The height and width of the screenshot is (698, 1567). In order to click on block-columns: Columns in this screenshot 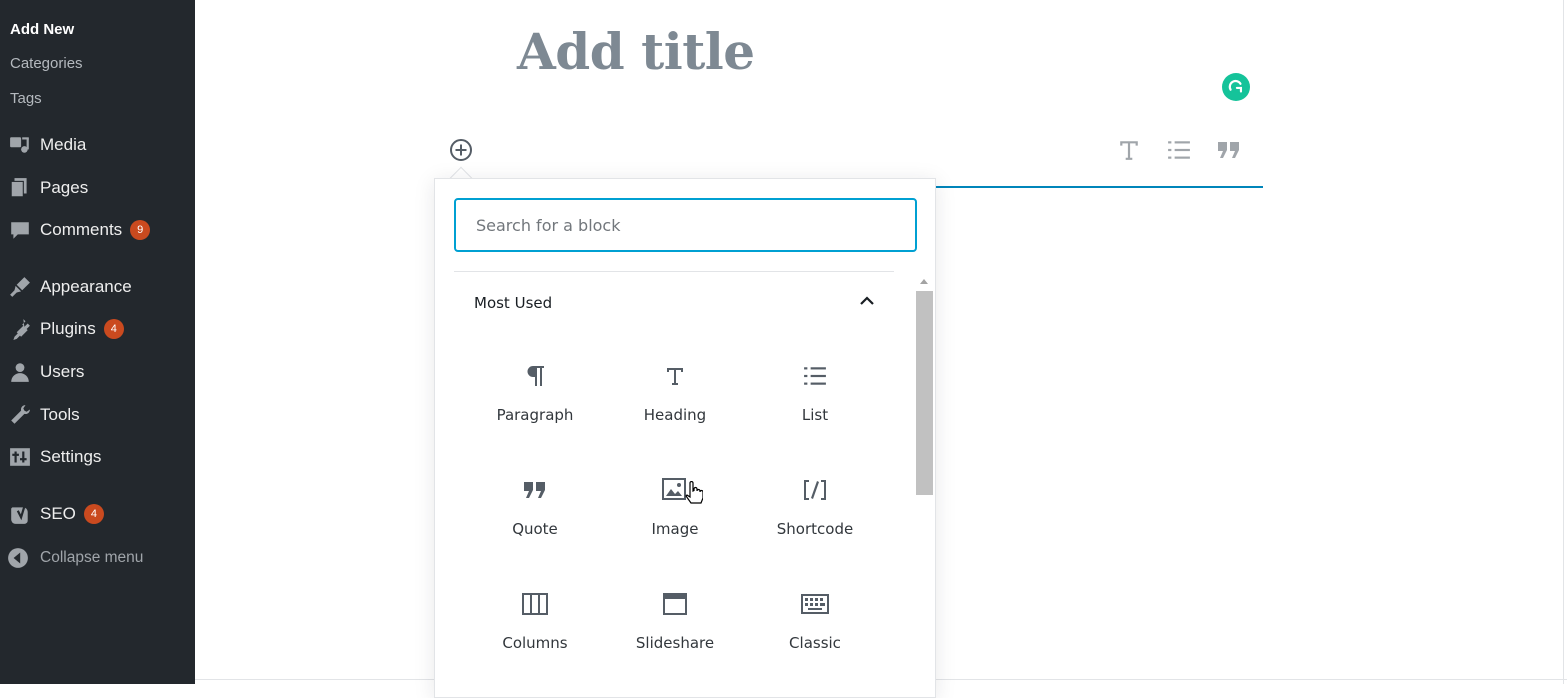, I will do `click(535, 622)`.